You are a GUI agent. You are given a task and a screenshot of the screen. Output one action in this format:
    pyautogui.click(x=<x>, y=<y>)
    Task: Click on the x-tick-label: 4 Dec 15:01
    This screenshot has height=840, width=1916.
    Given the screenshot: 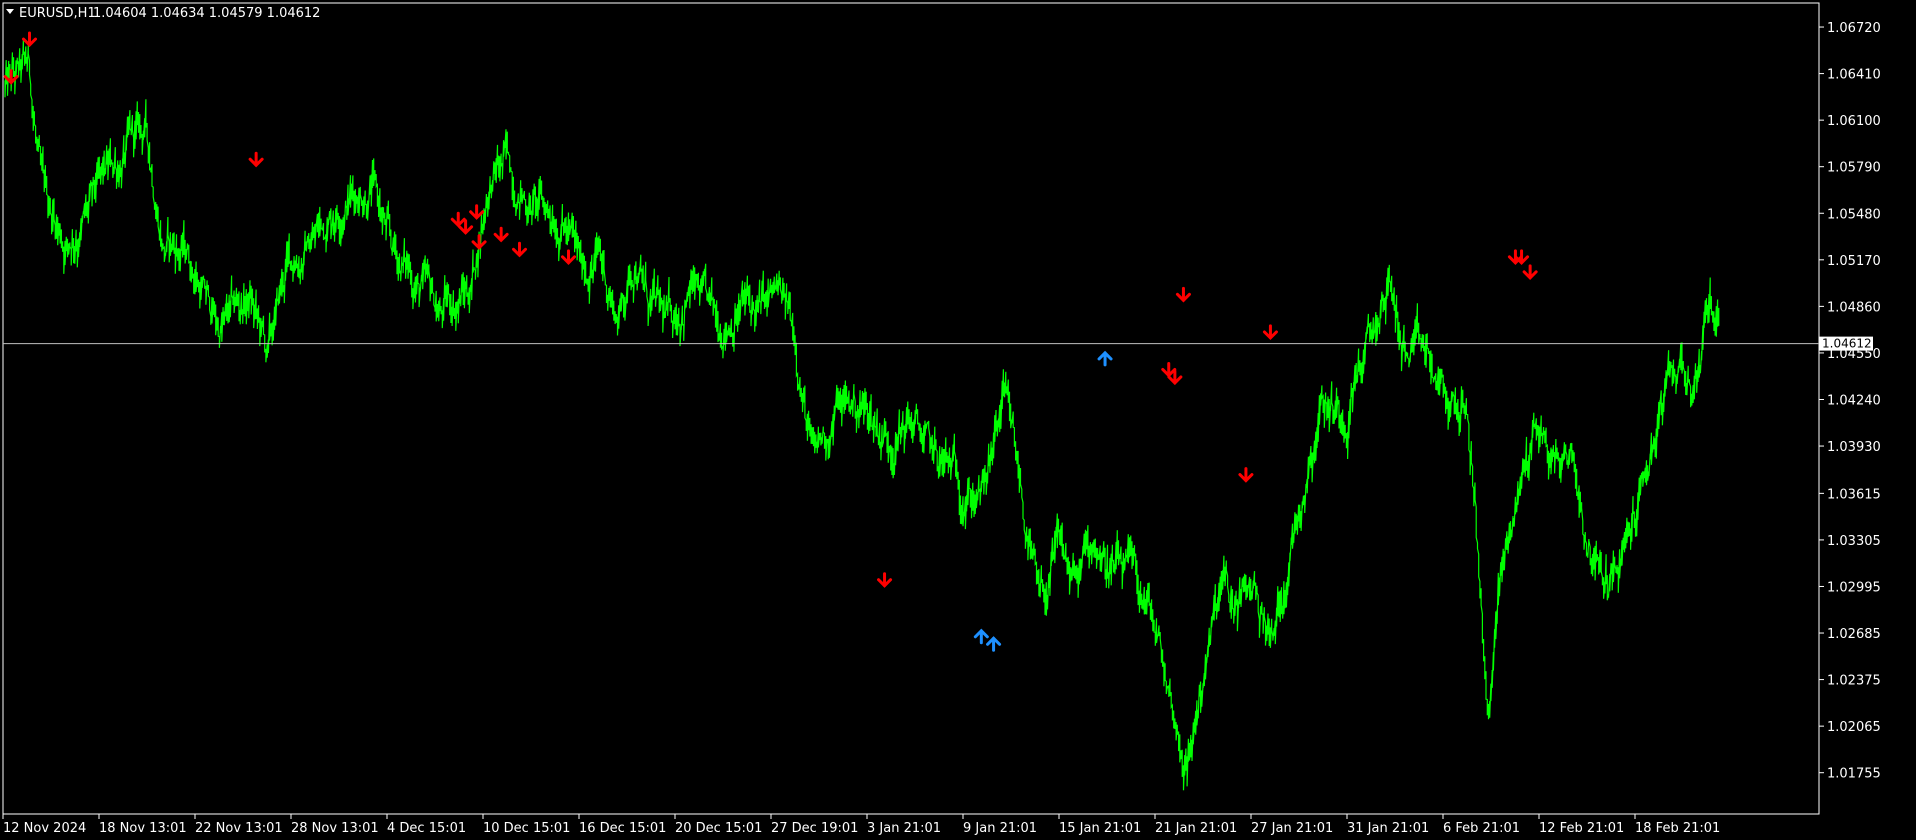 What is the action you would take?
    pyautogui.click(x=426, y=828)
    